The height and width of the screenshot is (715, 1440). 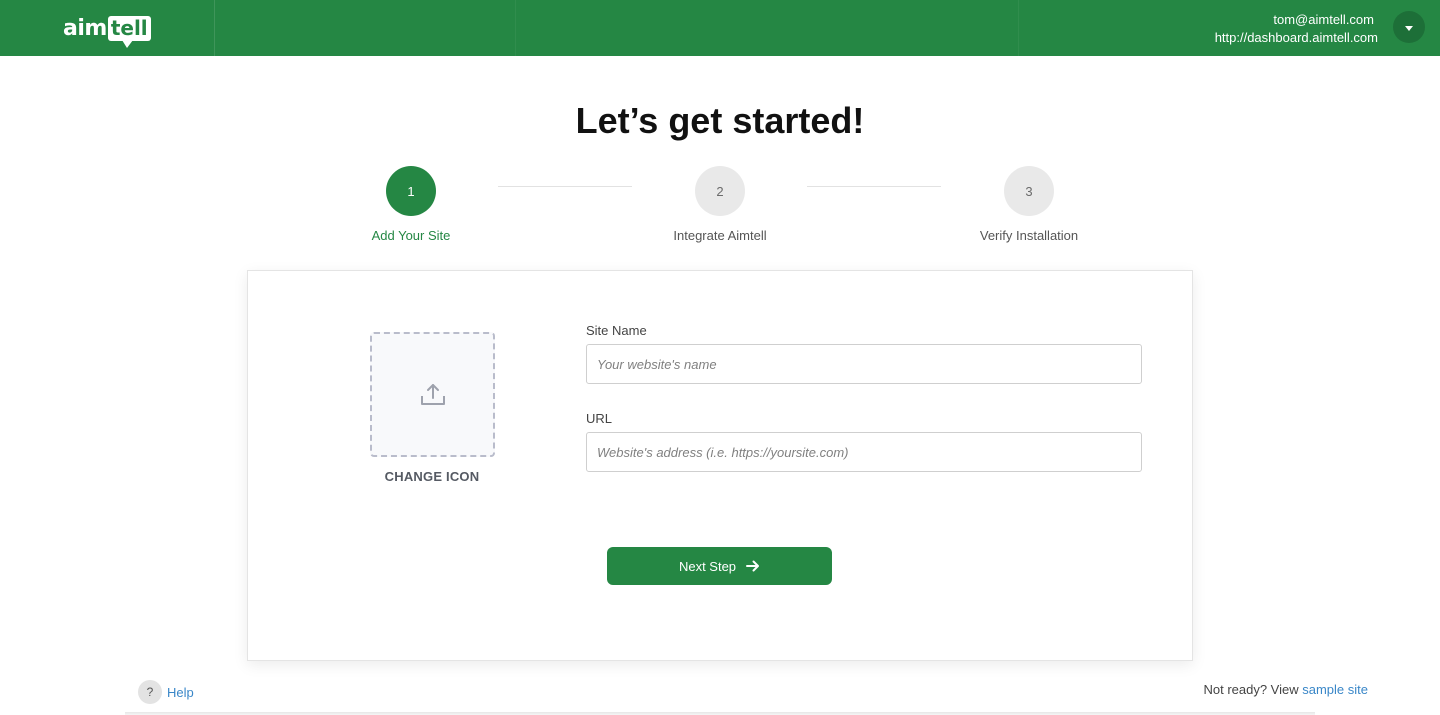 What do you see at coordinates (411, 191) in the screenshot?
I see `step-number: 1` at bounding box center [411, 191].